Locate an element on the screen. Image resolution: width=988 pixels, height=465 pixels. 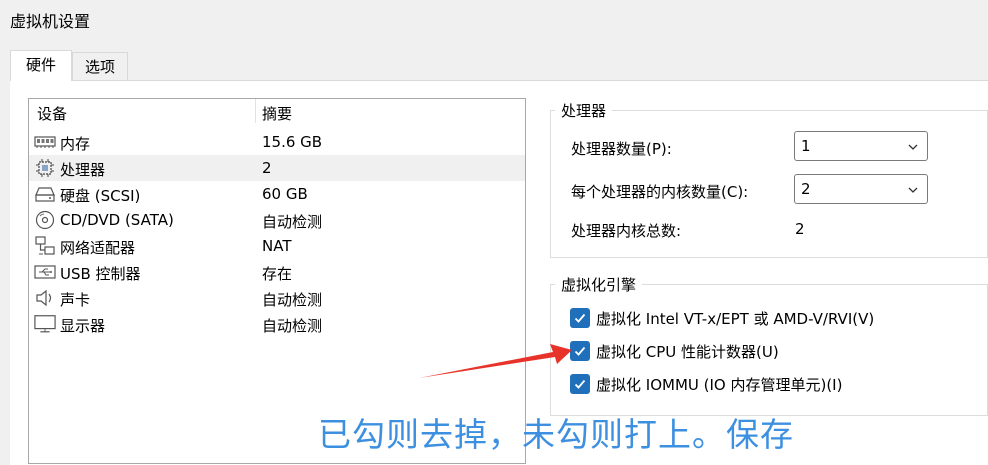
device-row-network-adapter: 网络适配器 NAT is located at coordinates (277, 246).